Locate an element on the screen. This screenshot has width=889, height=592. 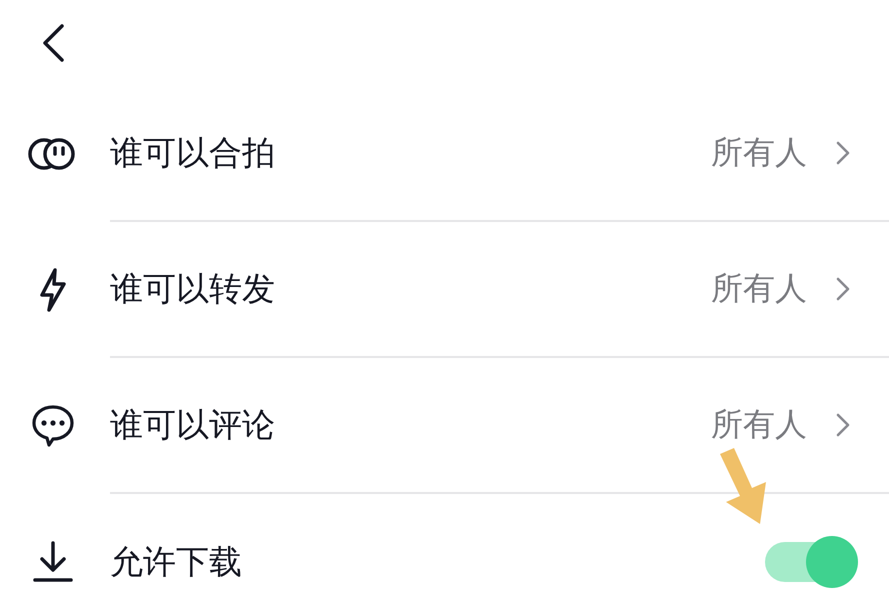
lightning-icon is located at coordinates (53, 290).